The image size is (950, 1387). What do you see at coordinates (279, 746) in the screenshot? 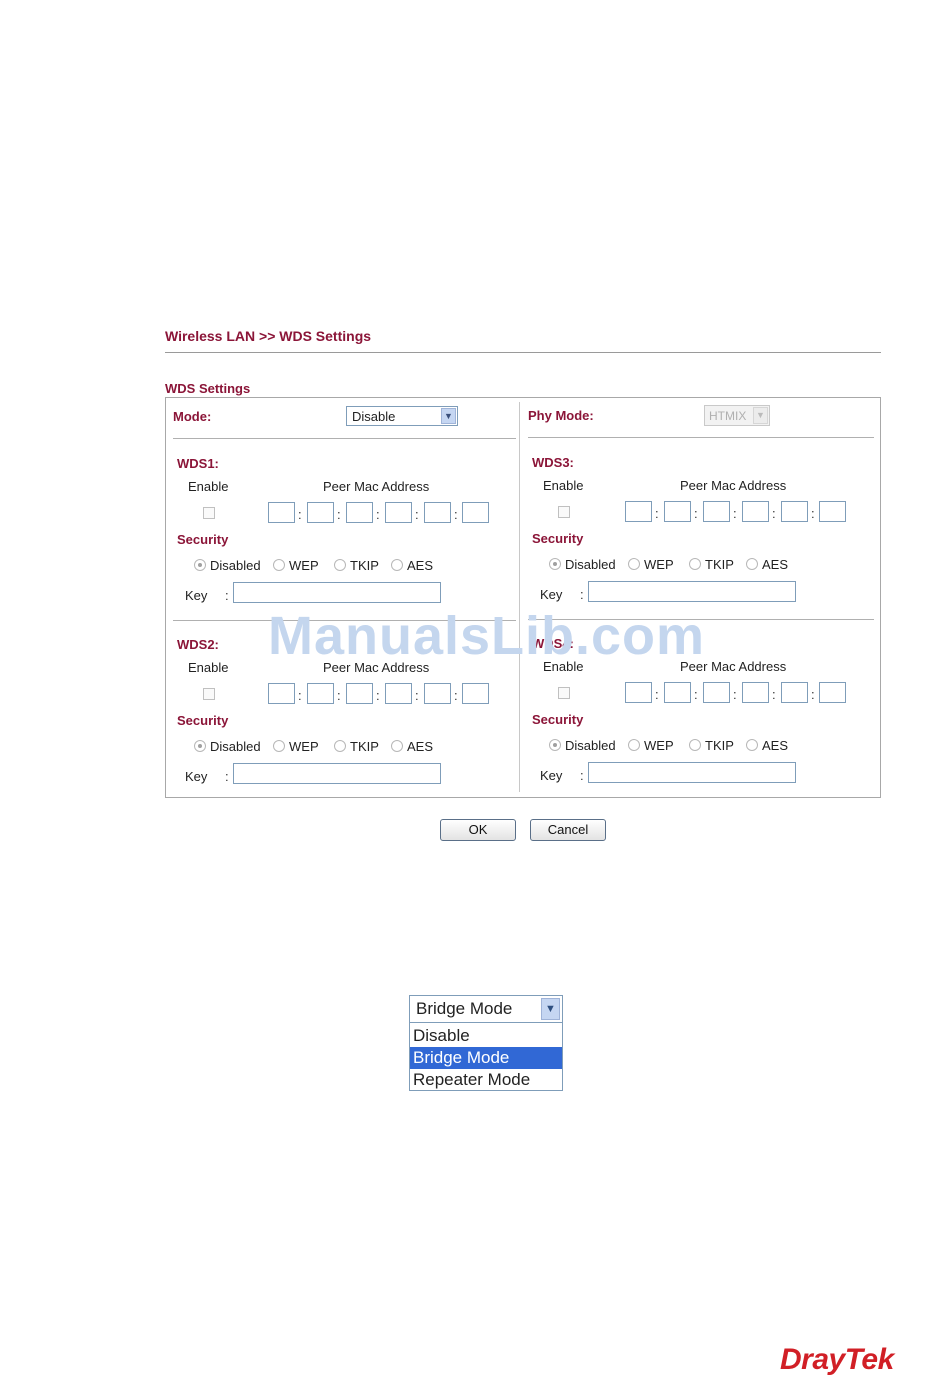
I see `wds2-radio-wep` at bounding box center [279, 746].